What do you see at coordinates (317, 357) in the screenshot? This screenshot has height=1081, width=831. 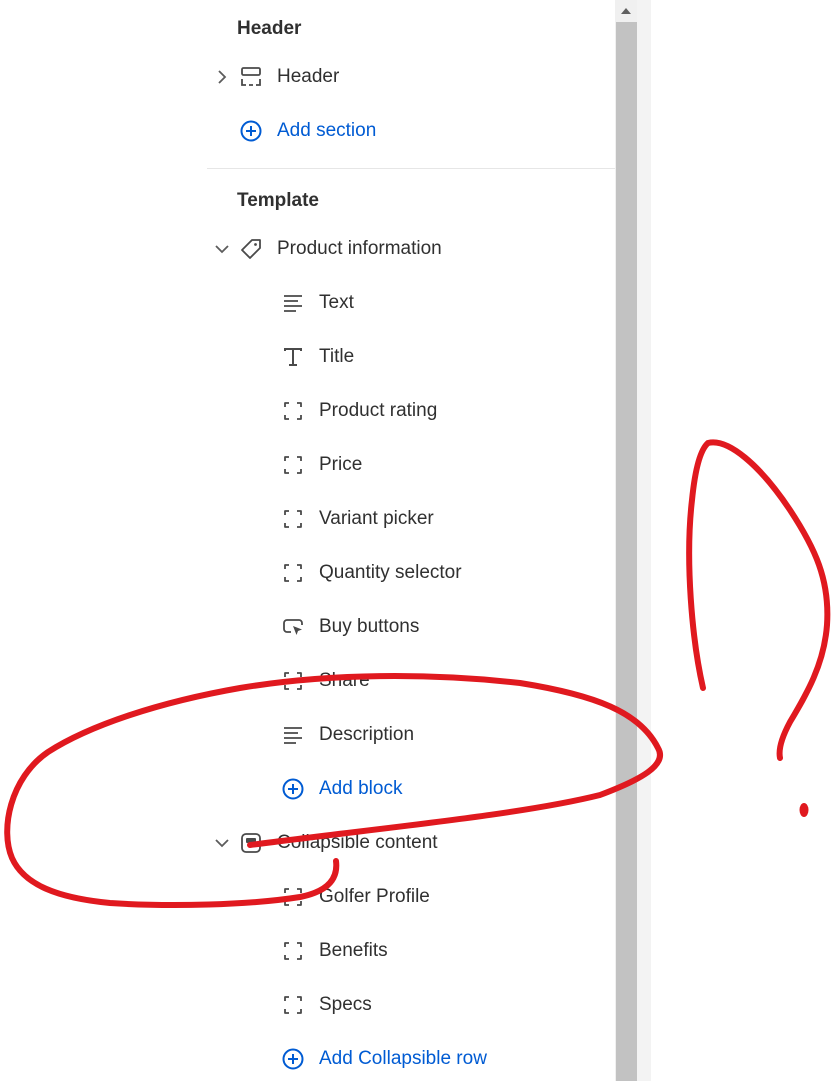 I see `block-title: Title` at bounding box center [317, 357].